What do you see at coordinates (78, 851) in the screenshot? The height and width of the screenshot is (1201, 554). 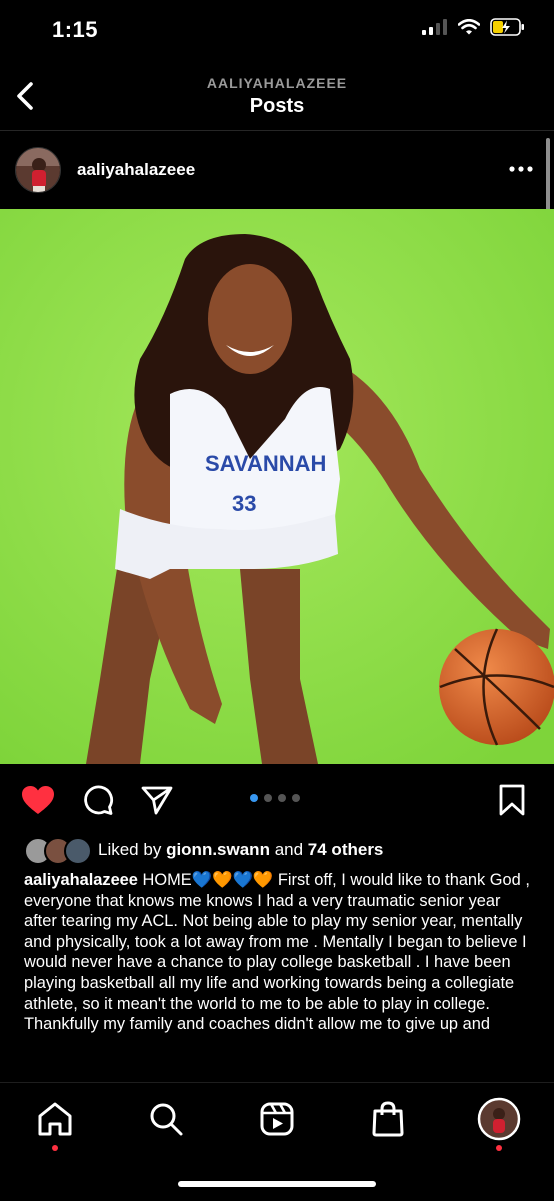 I see `liker-avatar` at bounding box center [78, 851].